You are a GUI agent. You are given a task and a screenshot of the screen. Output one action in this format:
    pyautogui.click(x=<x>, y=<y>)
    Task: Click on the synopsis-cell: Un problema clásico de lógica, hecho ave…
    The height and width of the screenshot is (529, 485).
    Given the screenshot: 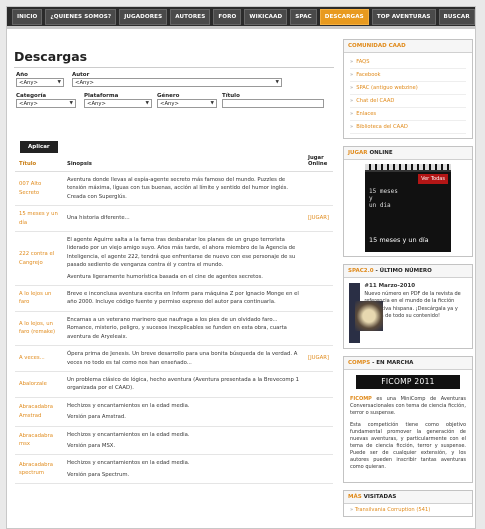 What is the action you would take?
    pyautogui.click(x=184, y=384)
    